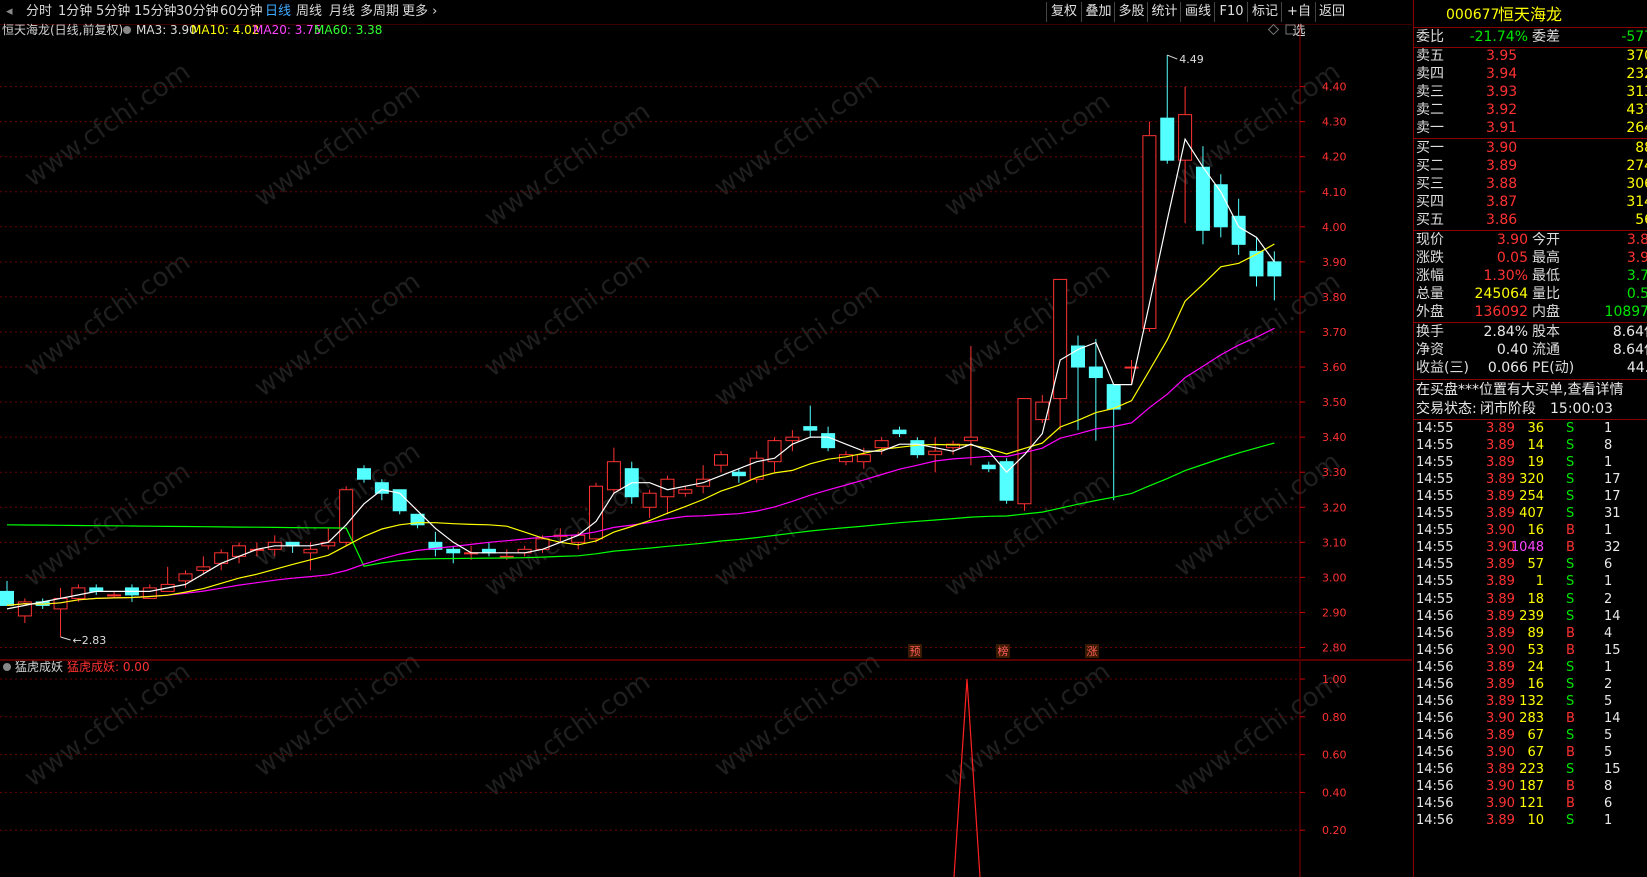 Image resolution: width=1647 pixels, height=877 pixels. I want to click on tick-row: 14:55 3.89 18 S 2, so click(1530, 599).